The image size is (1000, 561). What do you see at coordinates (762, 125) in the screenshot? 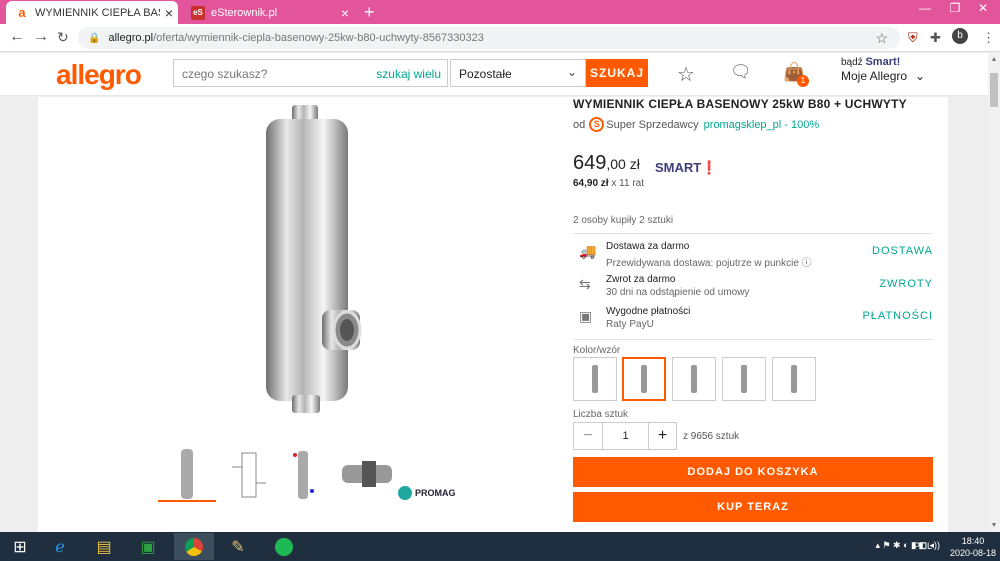
I see `seller-name-link: promagsklep_pl - 100%` at bounding box center [762, 125].